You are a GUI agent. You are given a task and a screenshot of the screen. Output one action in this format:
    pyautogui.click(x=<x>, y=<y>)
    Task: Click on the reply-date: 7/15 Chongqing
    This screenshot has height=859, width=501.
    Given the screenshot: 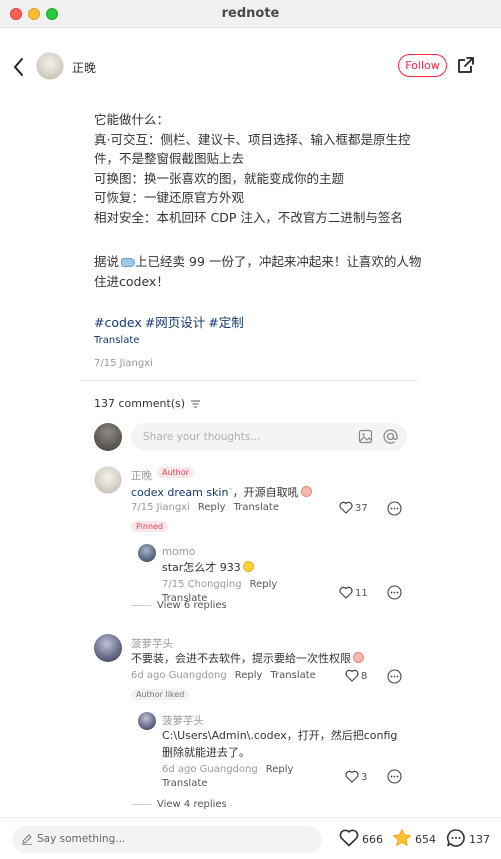 What is the action you would take?
    pyautogui.click(x=202, y=584)
    